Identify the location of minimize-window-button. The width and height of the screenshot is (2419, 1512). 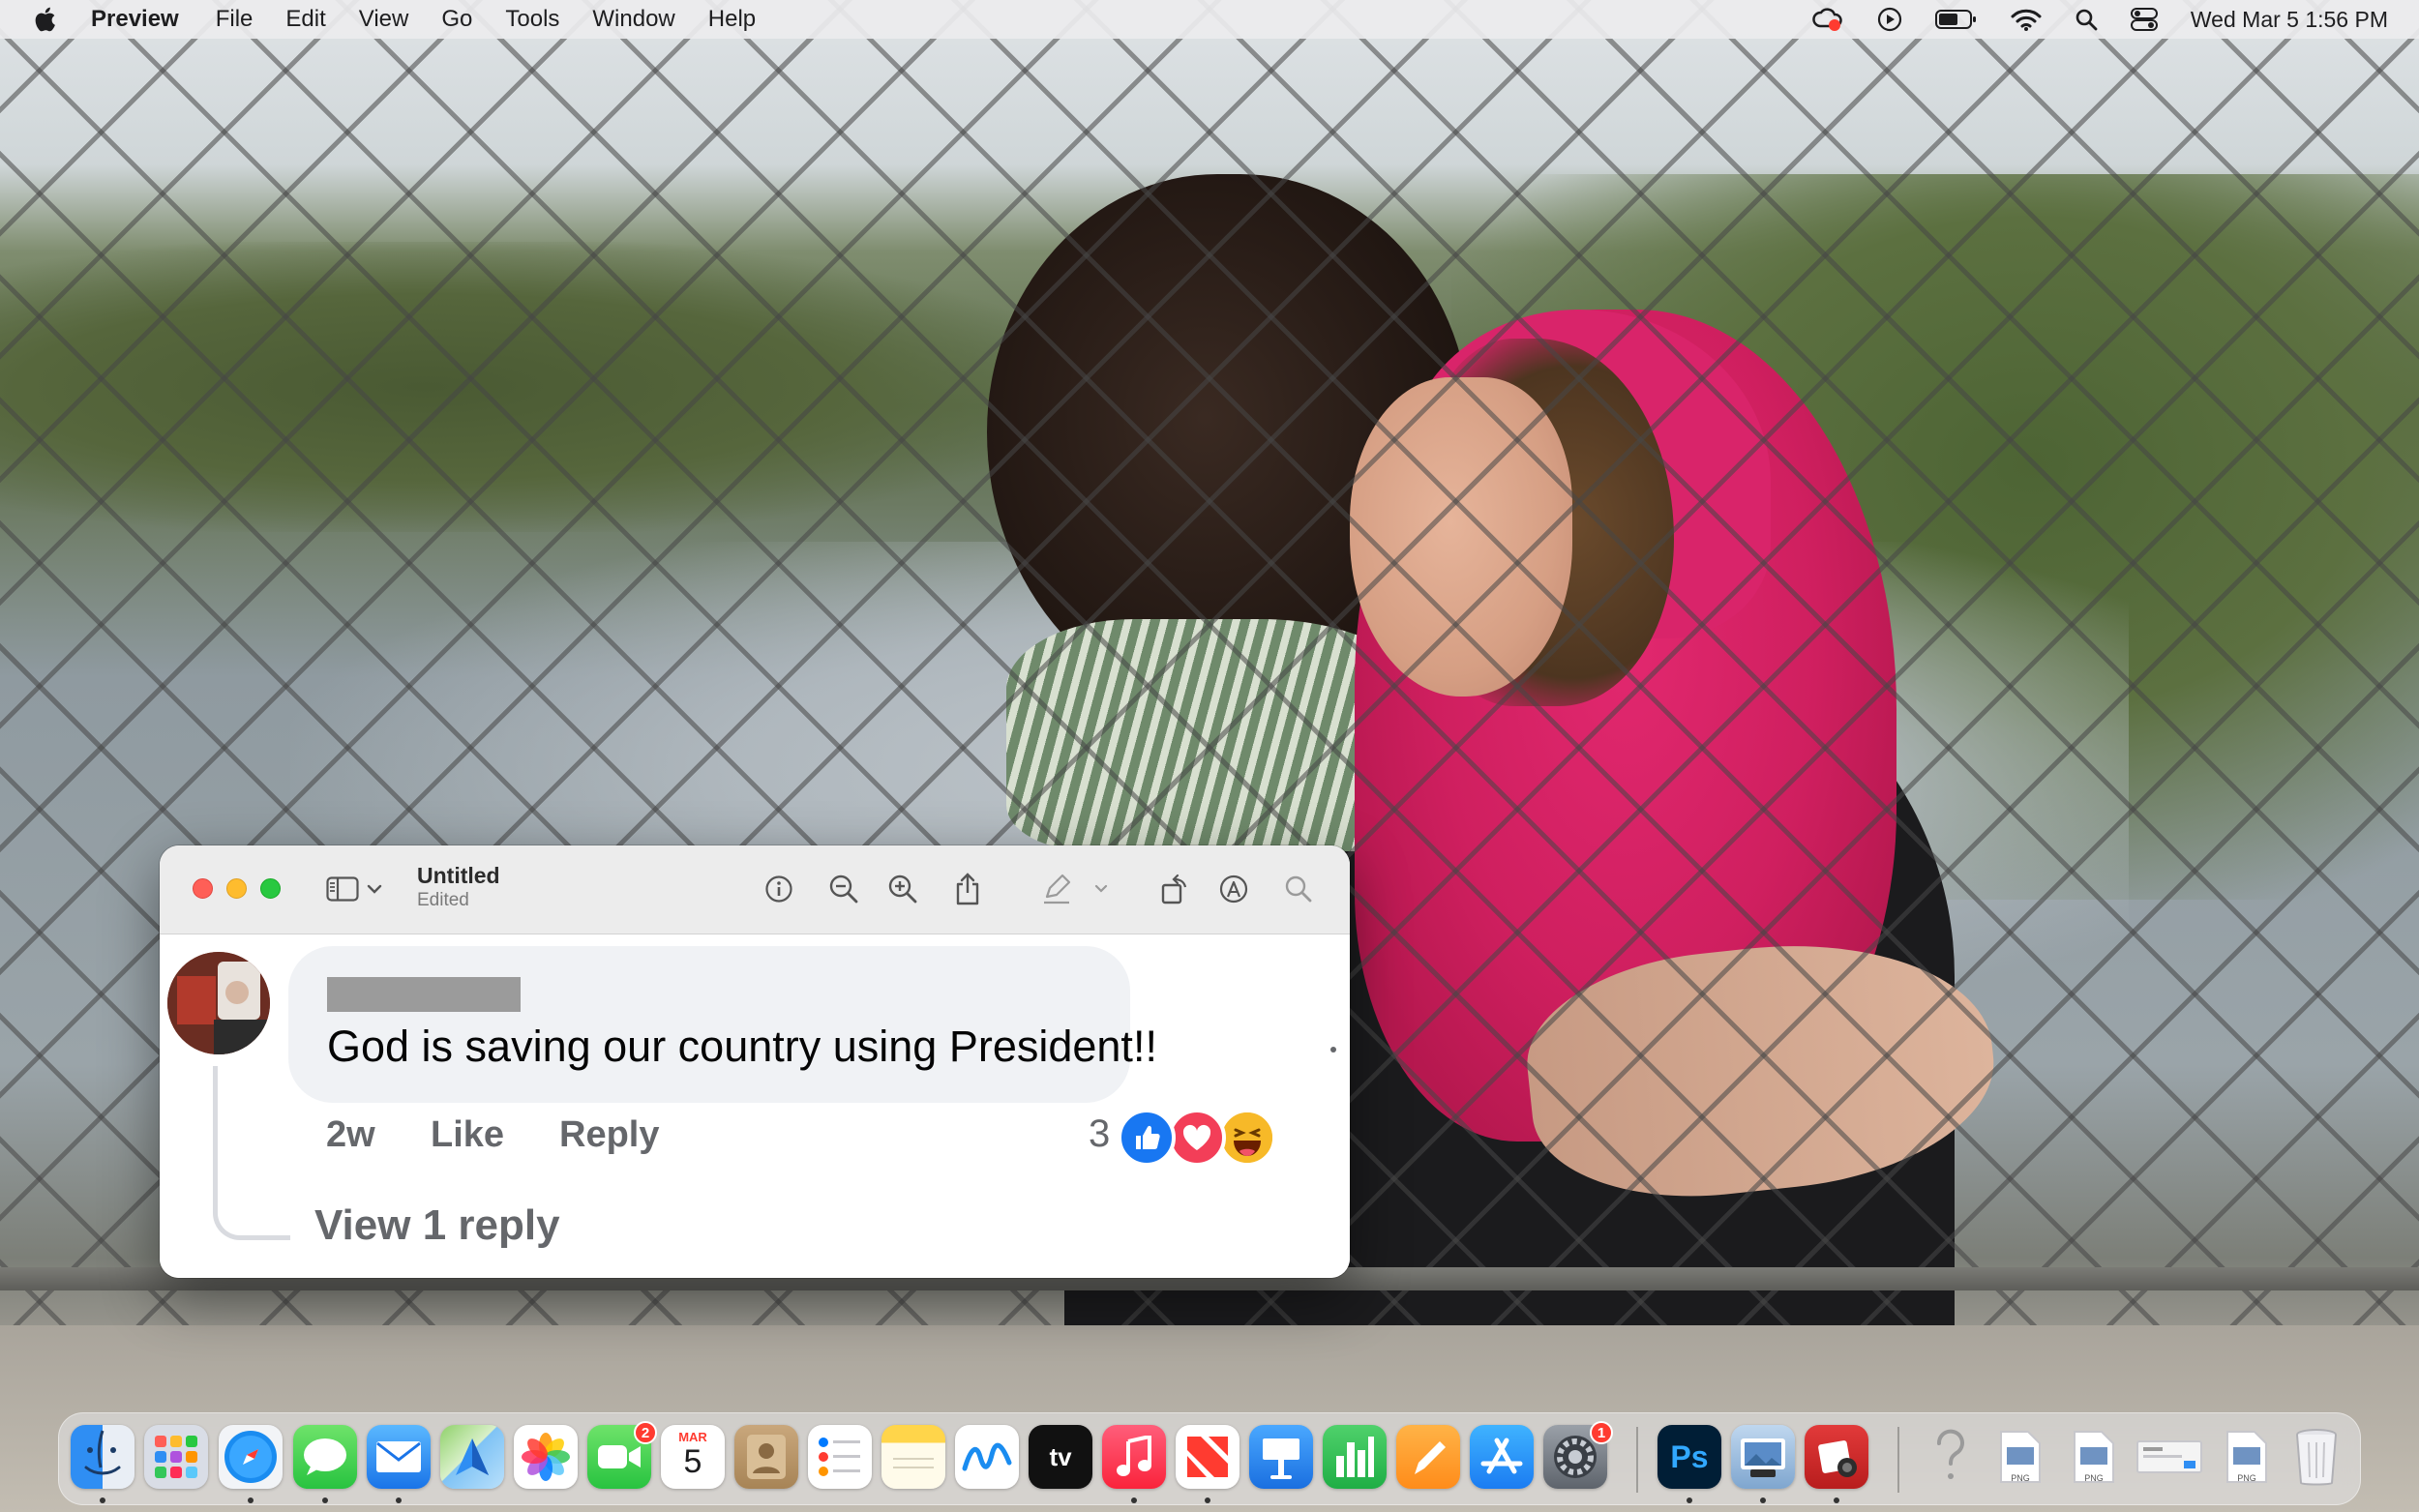
(237, 889).